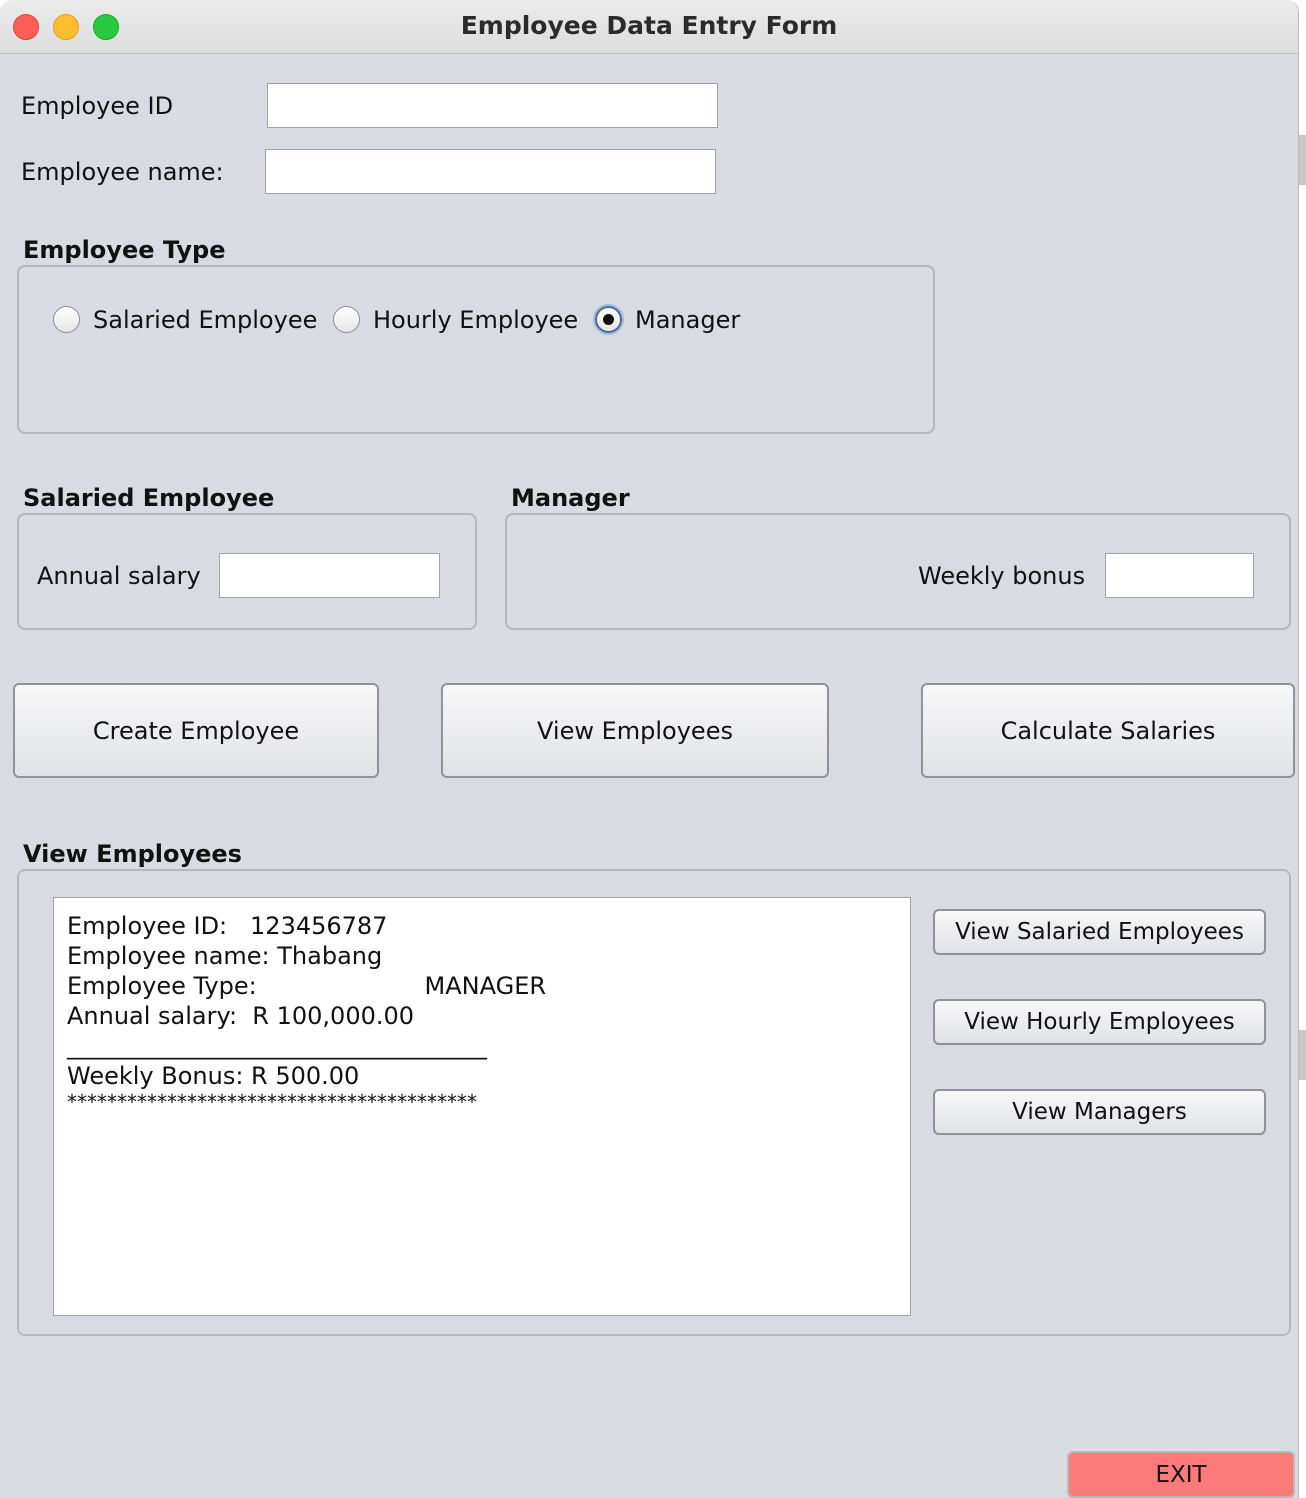  I want to click on radio-hourly-employee-label: Hourly Employee, so click(475, 320).